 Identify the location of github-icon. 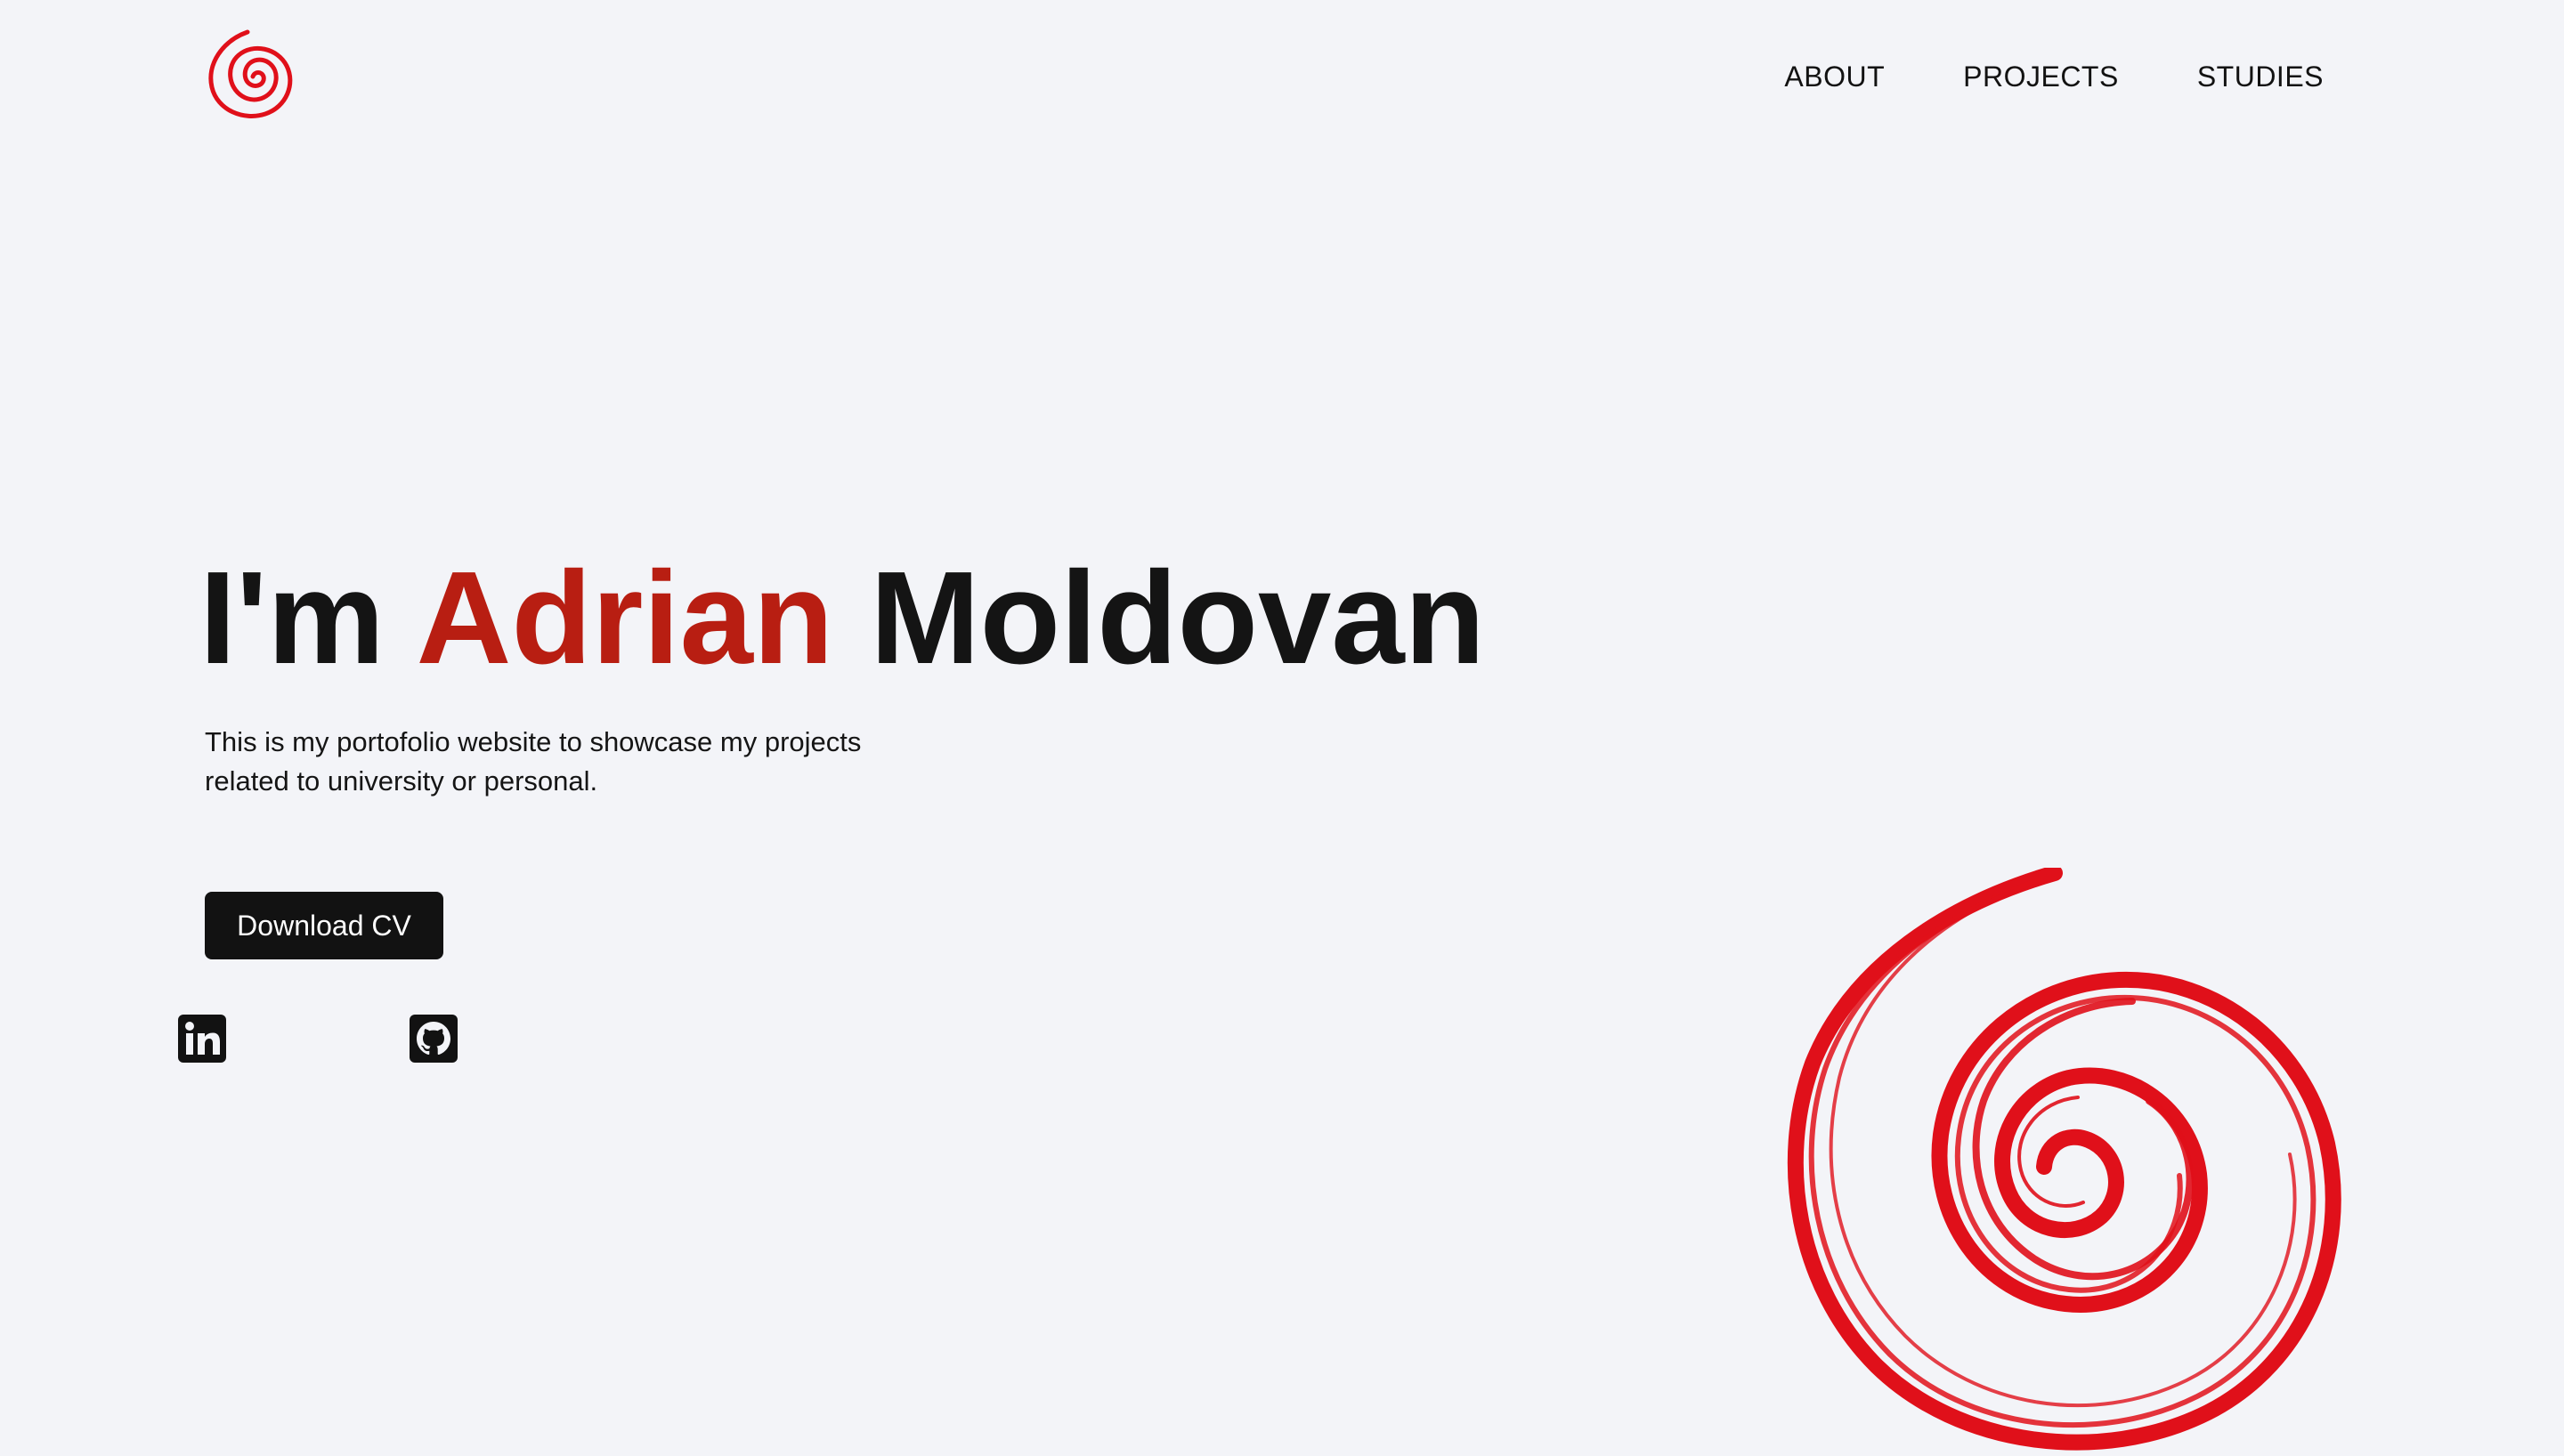
(434, 1039).